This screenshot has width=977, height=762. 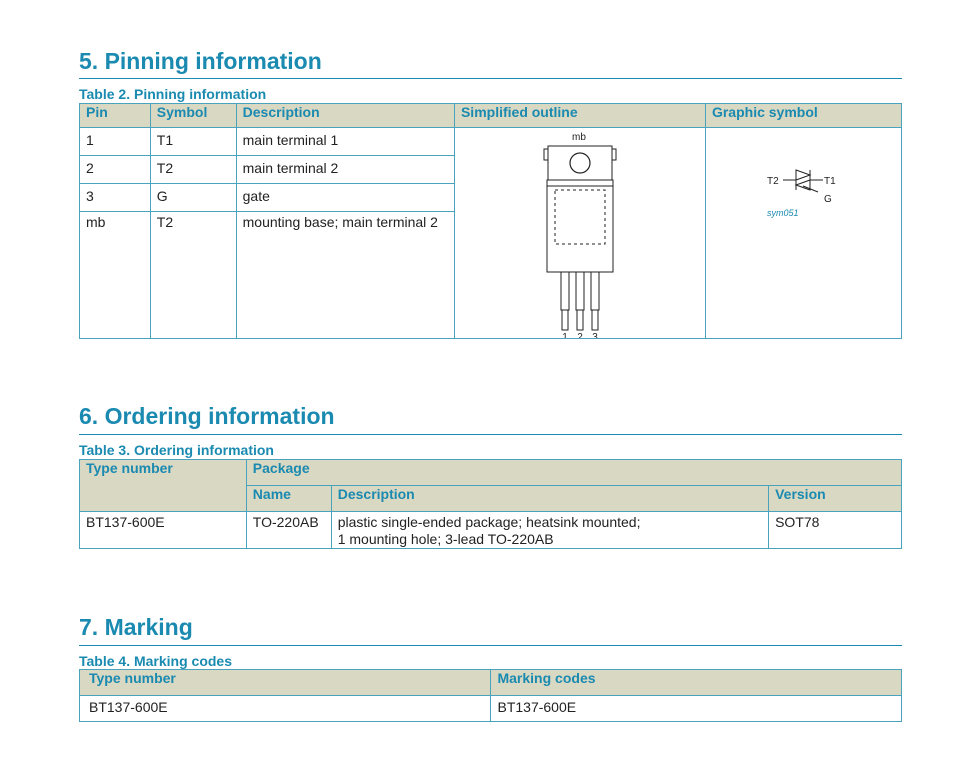 What do you see at coordinates (115, 141) in the screenshot?
I see `pin-cell: 1` at bounding box center [115, 141].